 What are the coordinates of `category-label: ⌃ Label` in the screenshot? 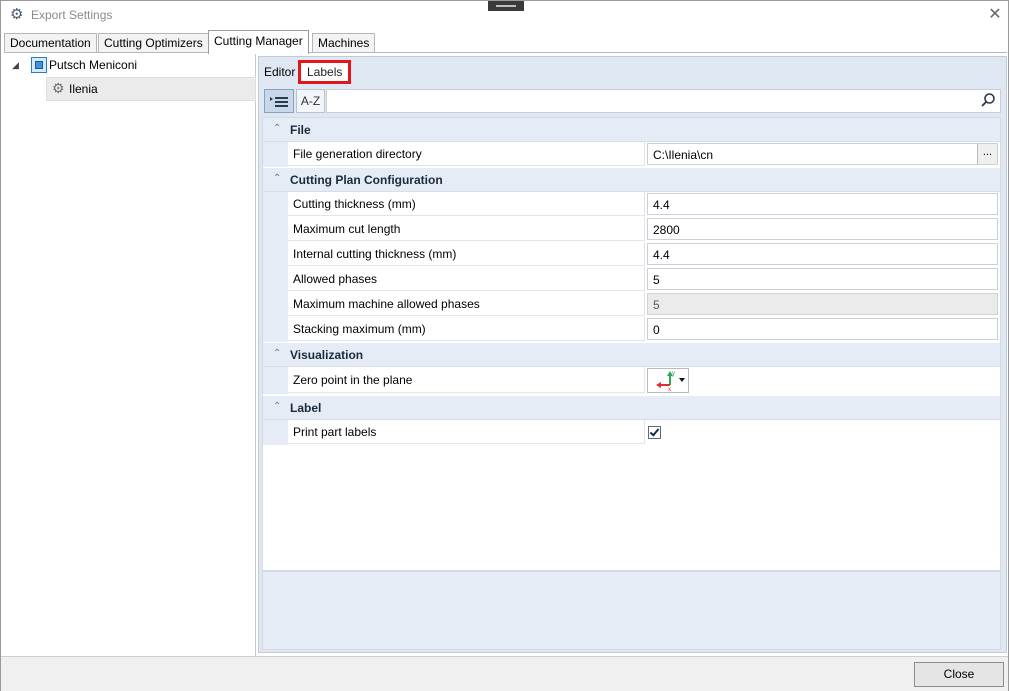 It's located at (631, 408).